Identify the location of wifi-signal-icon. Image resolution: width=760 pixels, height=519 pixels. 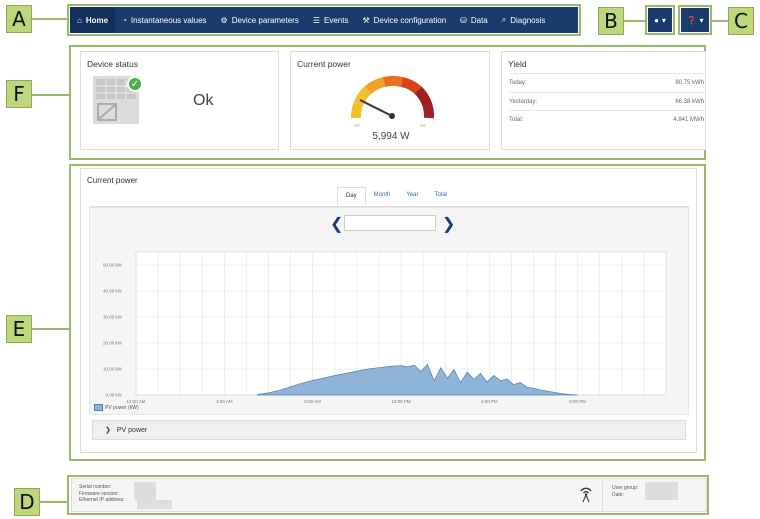
(586, 495).